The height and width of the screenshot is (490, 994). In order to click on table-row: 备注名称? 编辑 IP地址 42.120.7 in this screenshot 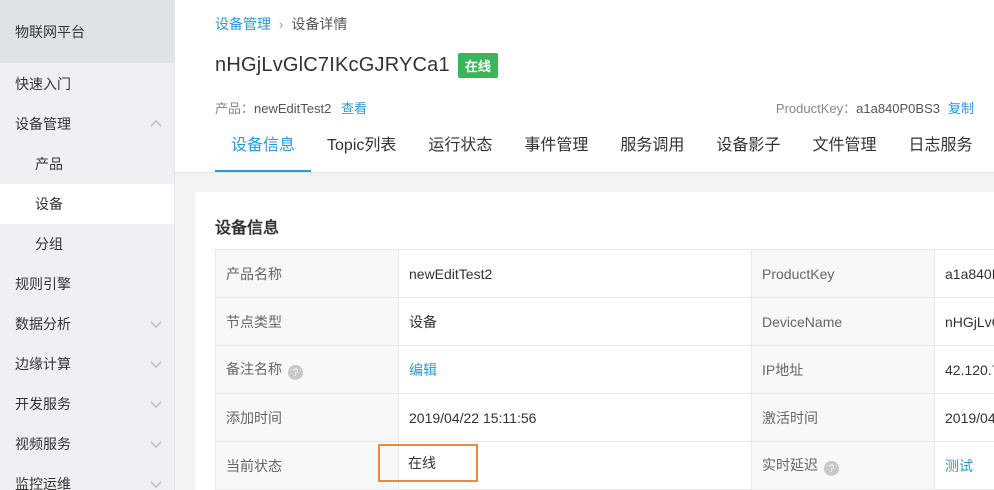, I will do `click(604, 369)`.